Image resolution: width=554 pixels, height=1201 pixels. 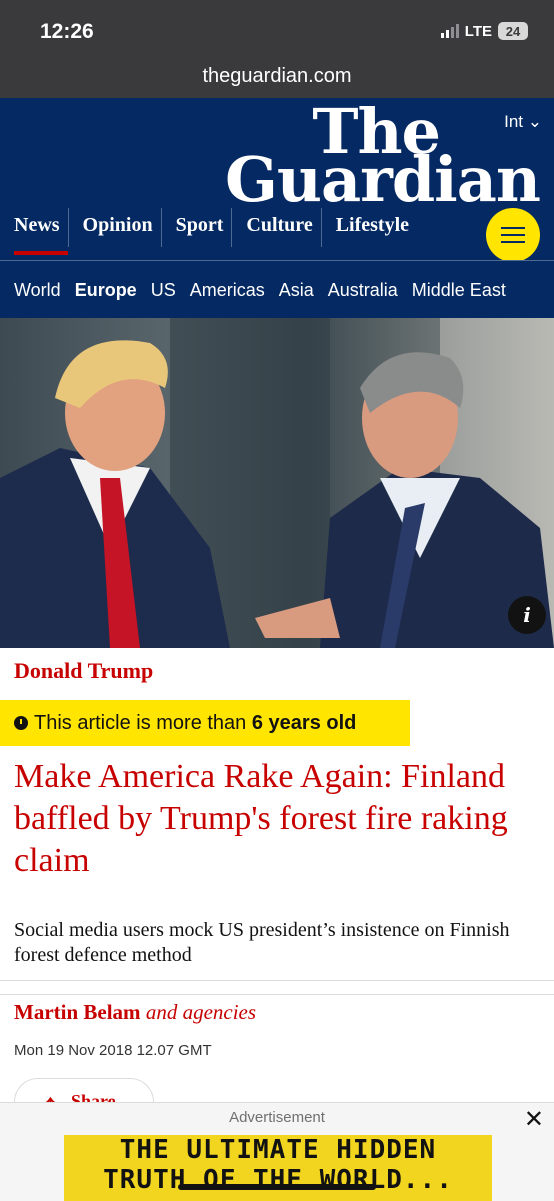 I want to click on status-time: 12:26, so click(x=67, y=31).